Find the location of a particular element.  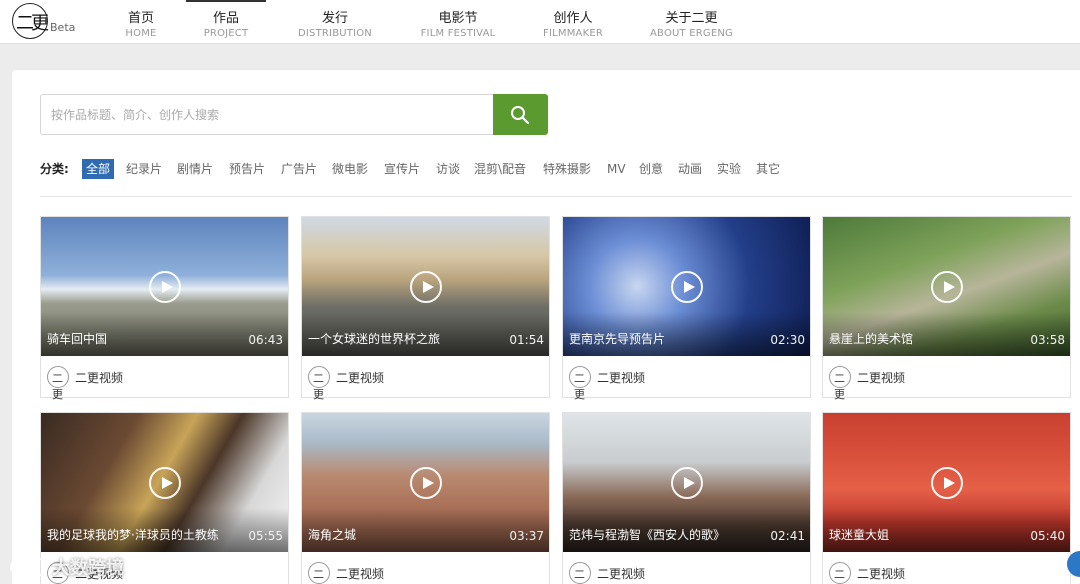

search-button is located at coordinates (520, 114).